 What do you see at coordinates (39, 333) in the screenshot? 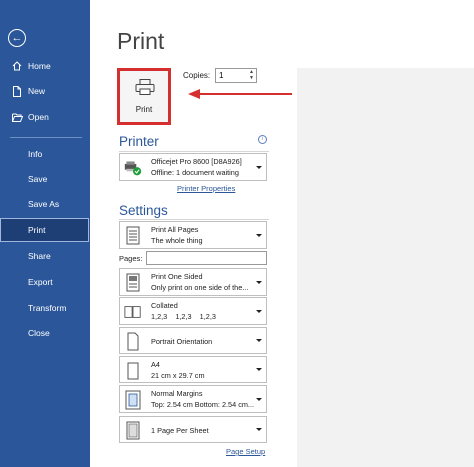
I see `sidebar-item-label: Close` at bounding box center [39, 333].